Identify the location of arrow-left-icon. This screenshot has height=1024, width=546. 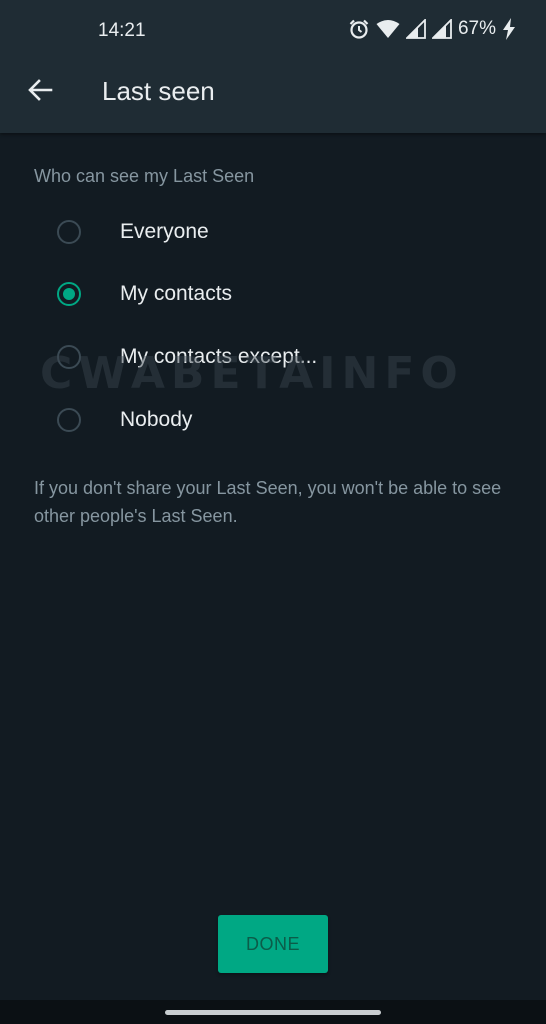
(40, 92).